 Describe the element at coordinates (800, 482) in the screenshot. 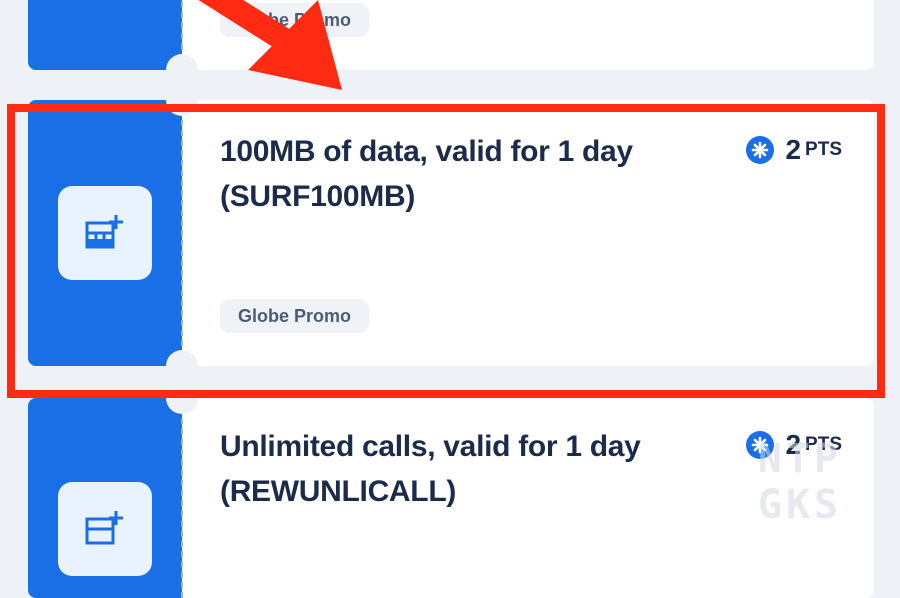

I see `watermark-logo: NTP GKS` at that location.